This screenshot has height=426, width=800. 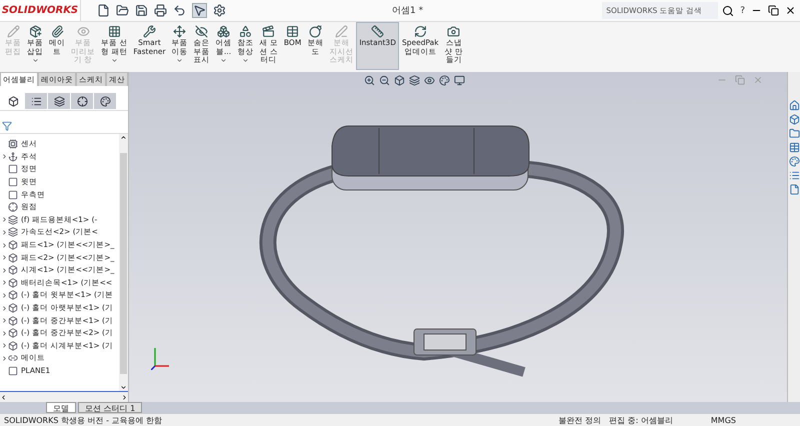 I want to click on filter-icon, so click(x=7, y=126).